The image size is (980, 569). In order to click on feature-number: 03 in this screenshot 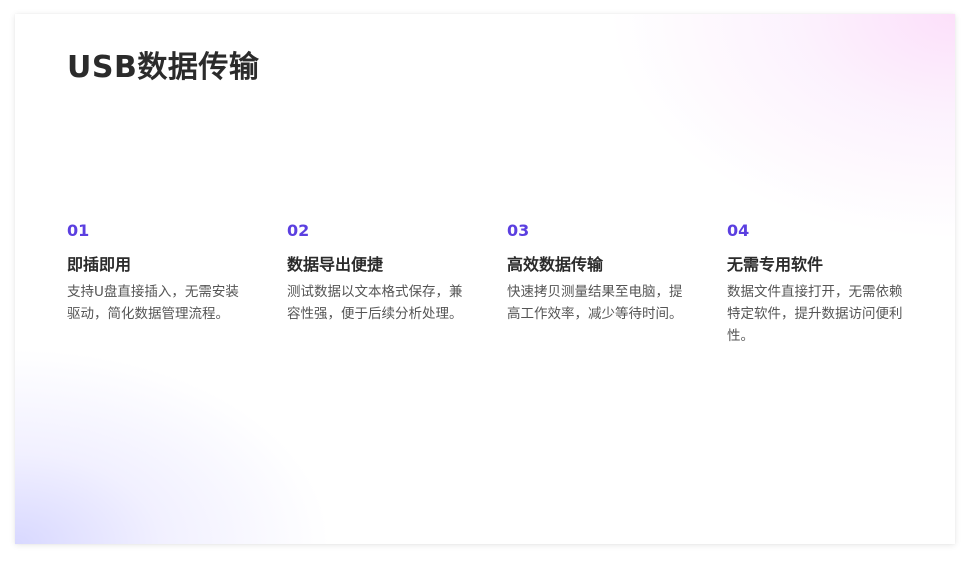, I will do `click(518, 230)`.